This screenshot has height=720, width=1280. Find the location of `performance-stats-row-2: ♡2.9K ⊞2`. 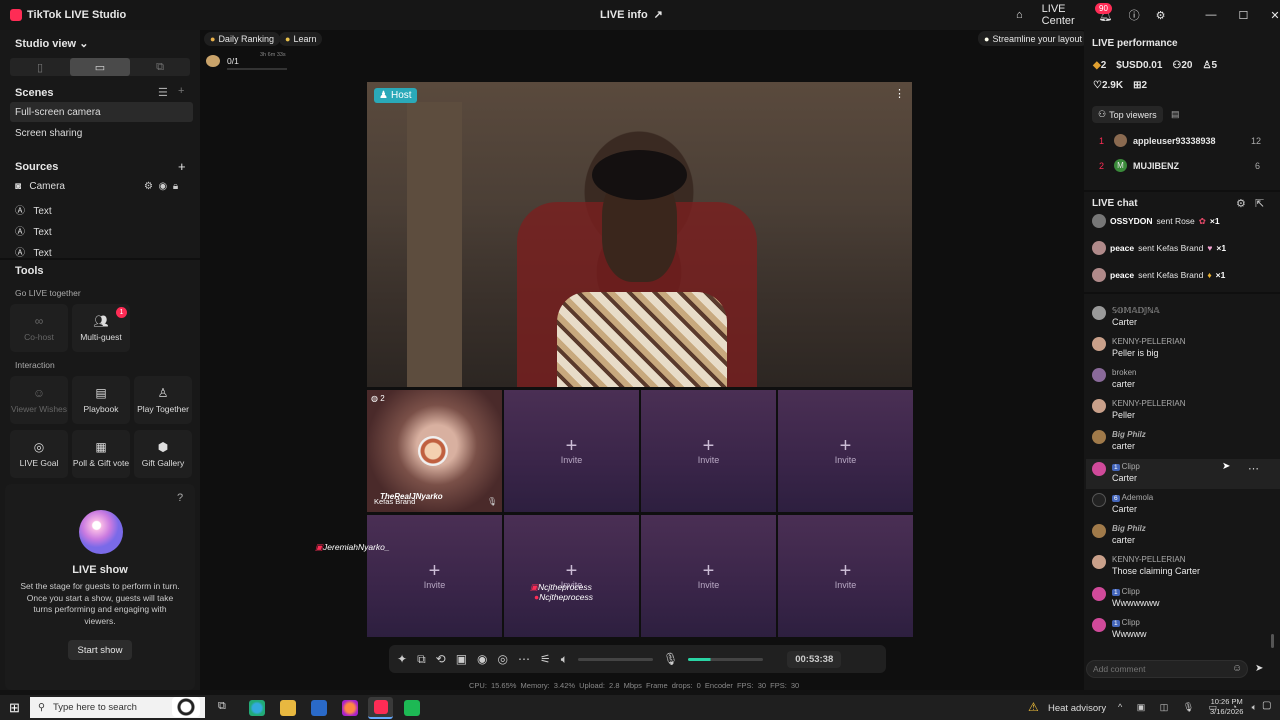

performance-stats-row-2: ♡2.9K ⊞2 is located at coordinates (1120, 85).